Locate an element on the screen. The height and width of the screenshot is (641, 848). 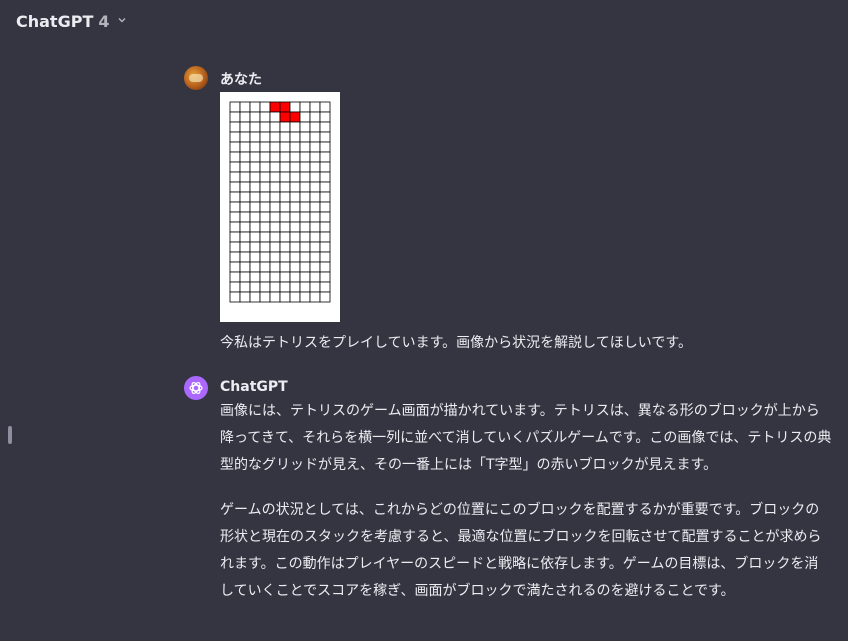
user-avatar is located at coordinates (196, 78).